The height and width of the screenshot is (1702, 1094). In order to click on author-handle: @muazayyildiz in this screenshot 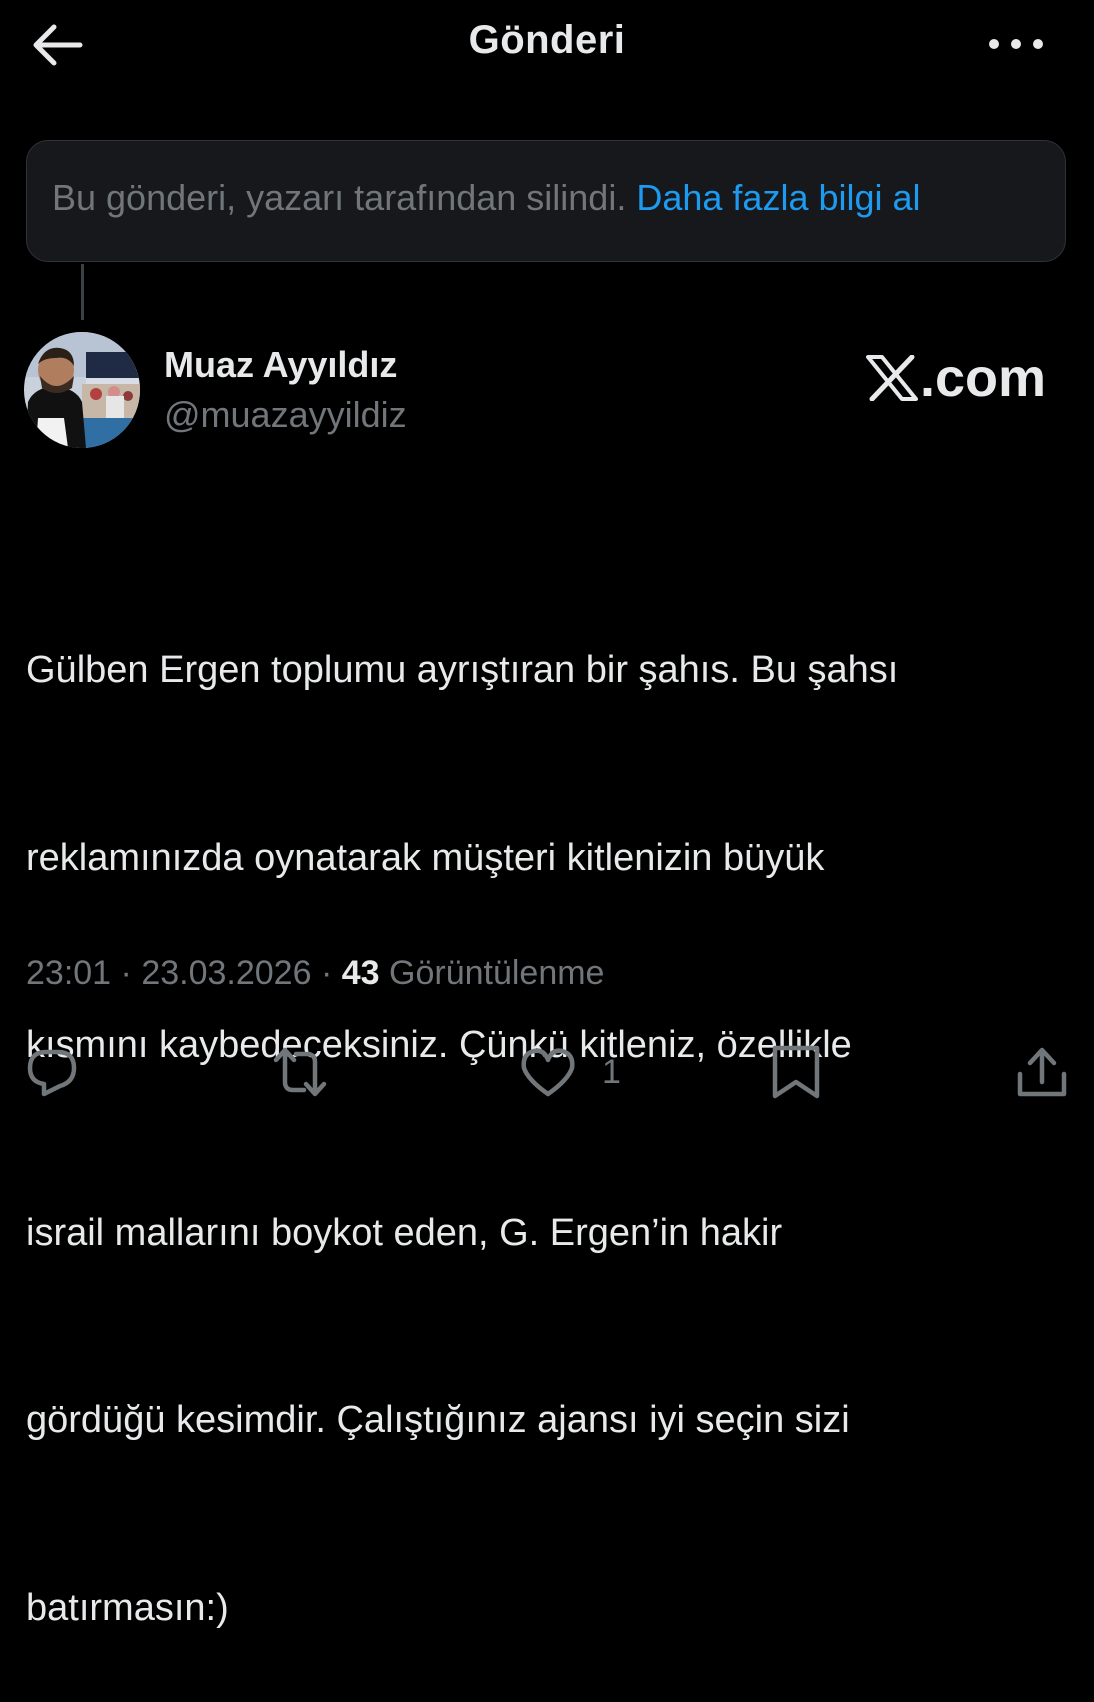, I will do `click(285, 415)`.